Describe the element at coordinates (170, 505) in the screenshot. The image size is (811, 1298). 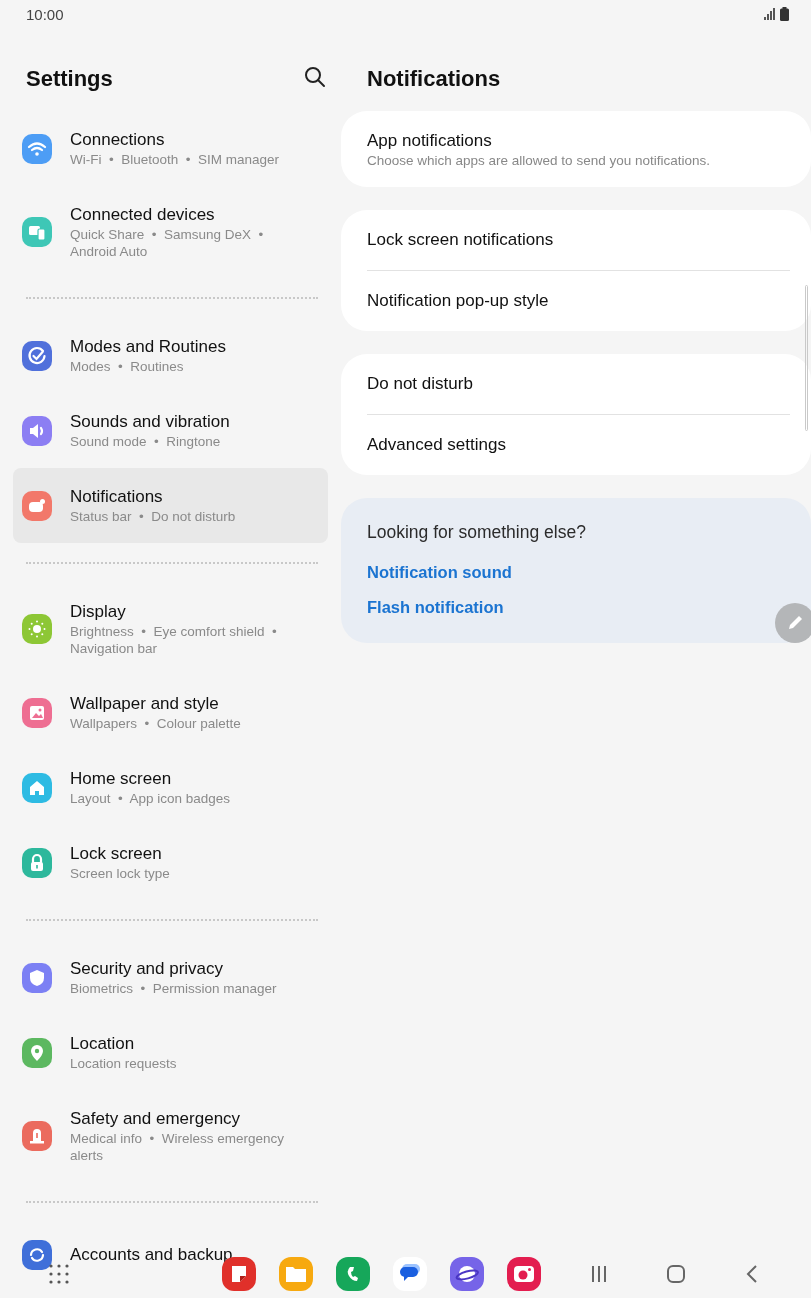
I see `settings-item: Notifications Status bar • Do not disturb` at that location.